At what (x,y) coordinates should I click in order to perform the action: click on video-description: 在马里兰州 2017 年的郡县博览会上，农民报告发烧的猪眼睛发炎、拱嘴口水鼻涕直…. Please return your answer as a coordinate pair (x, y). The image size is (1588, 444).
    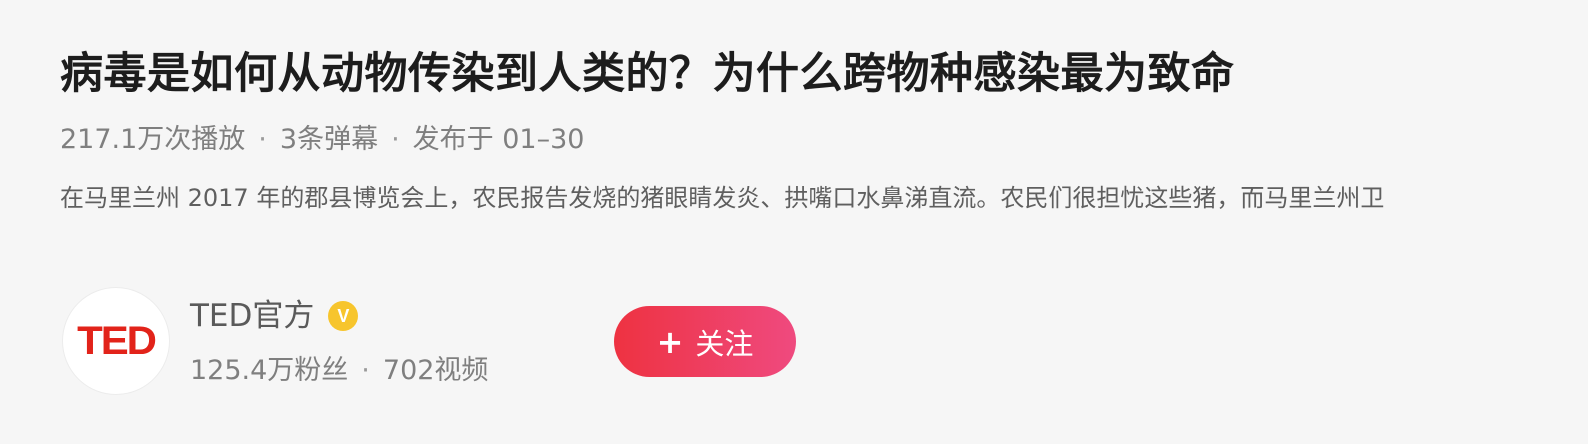
    Looking at the image, I should click on (824, 198).